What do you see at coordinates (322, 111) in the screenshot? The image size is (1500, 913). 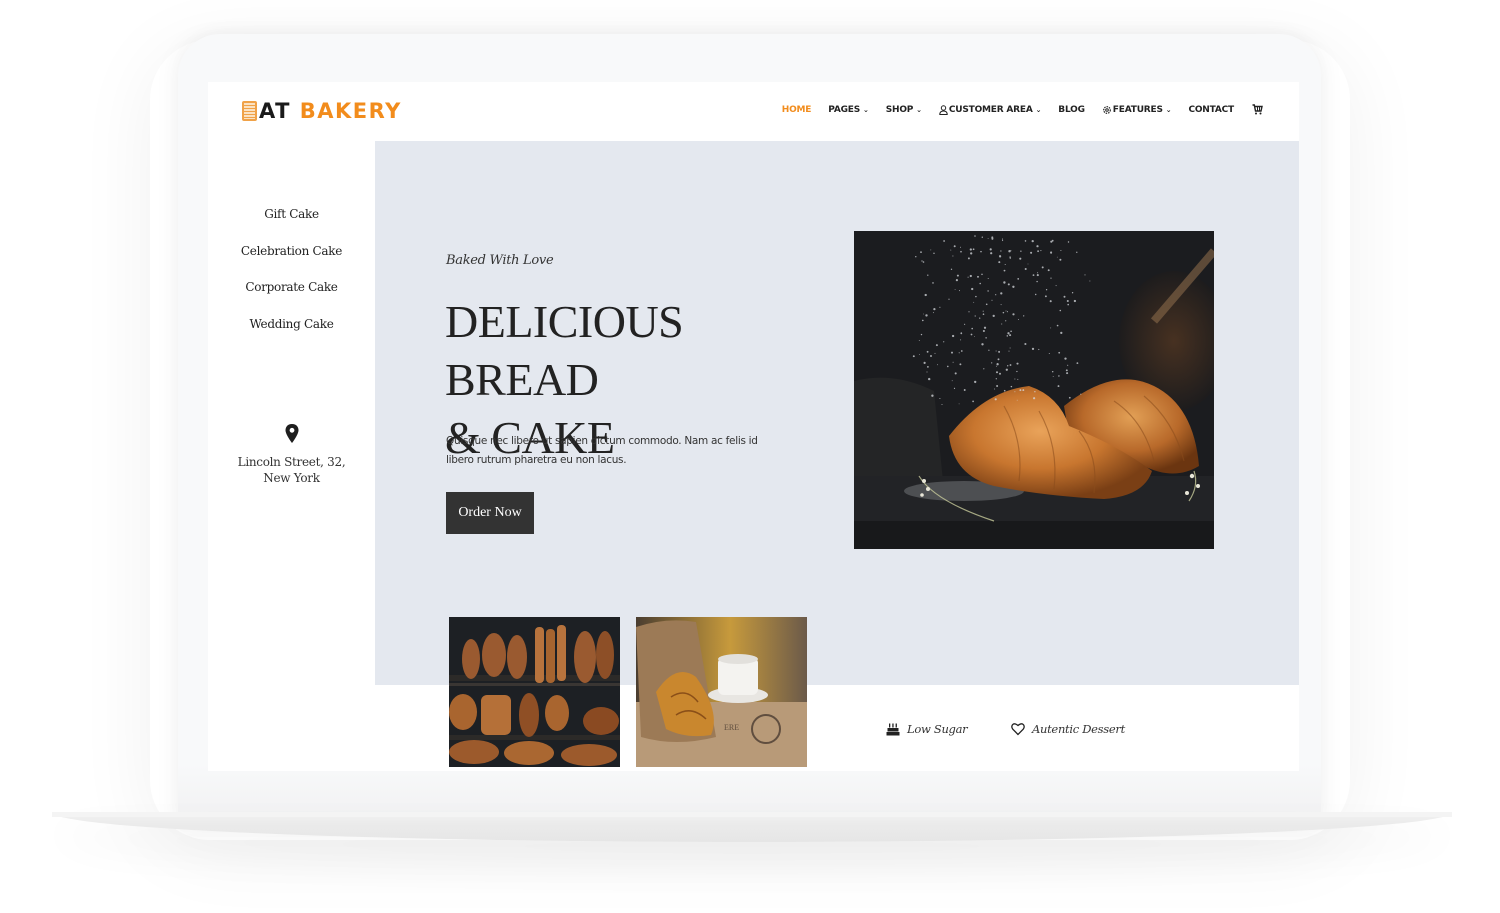 I see `site-logo: AT BAKERY` at bounding box center [322, 111].